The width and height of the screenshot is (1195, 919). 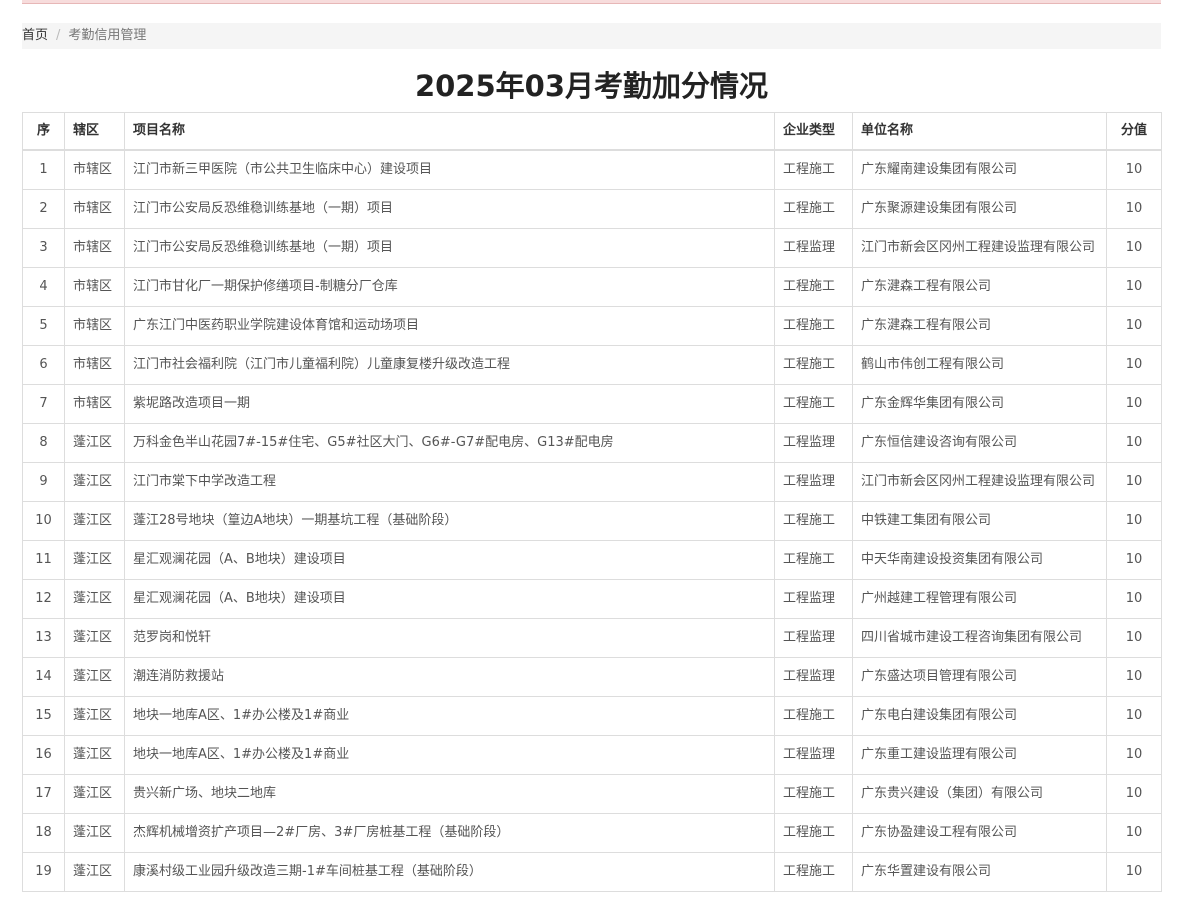 What do you see at coordinates (43, 404) in the screenshot?
I see `cell-seq: 7` at bounding box center [43, 404].